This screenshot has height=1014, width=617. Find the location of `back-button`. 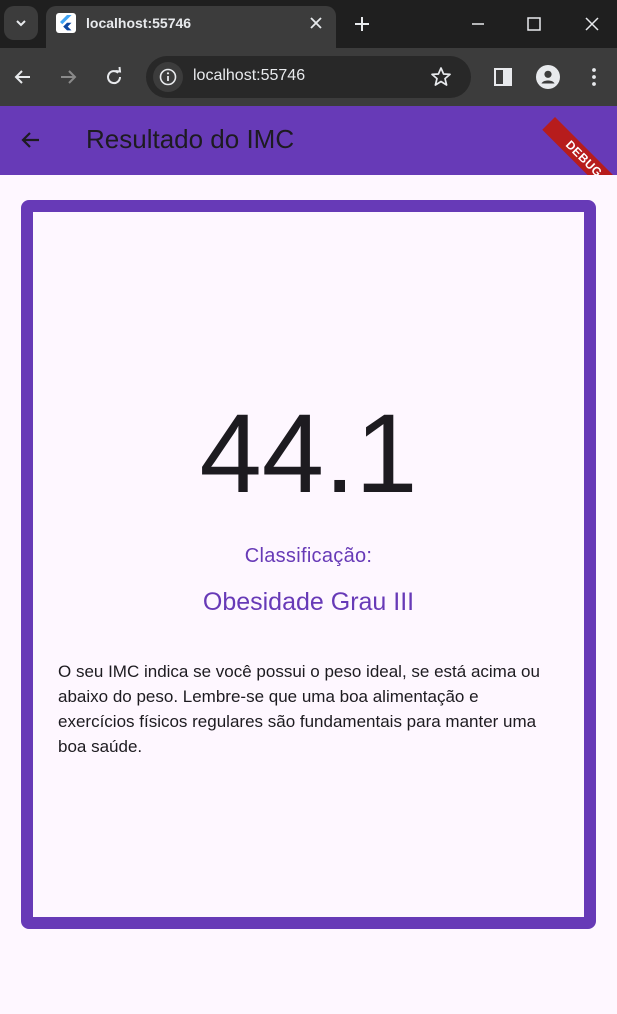

back-button is located at coordinates (31, 140).